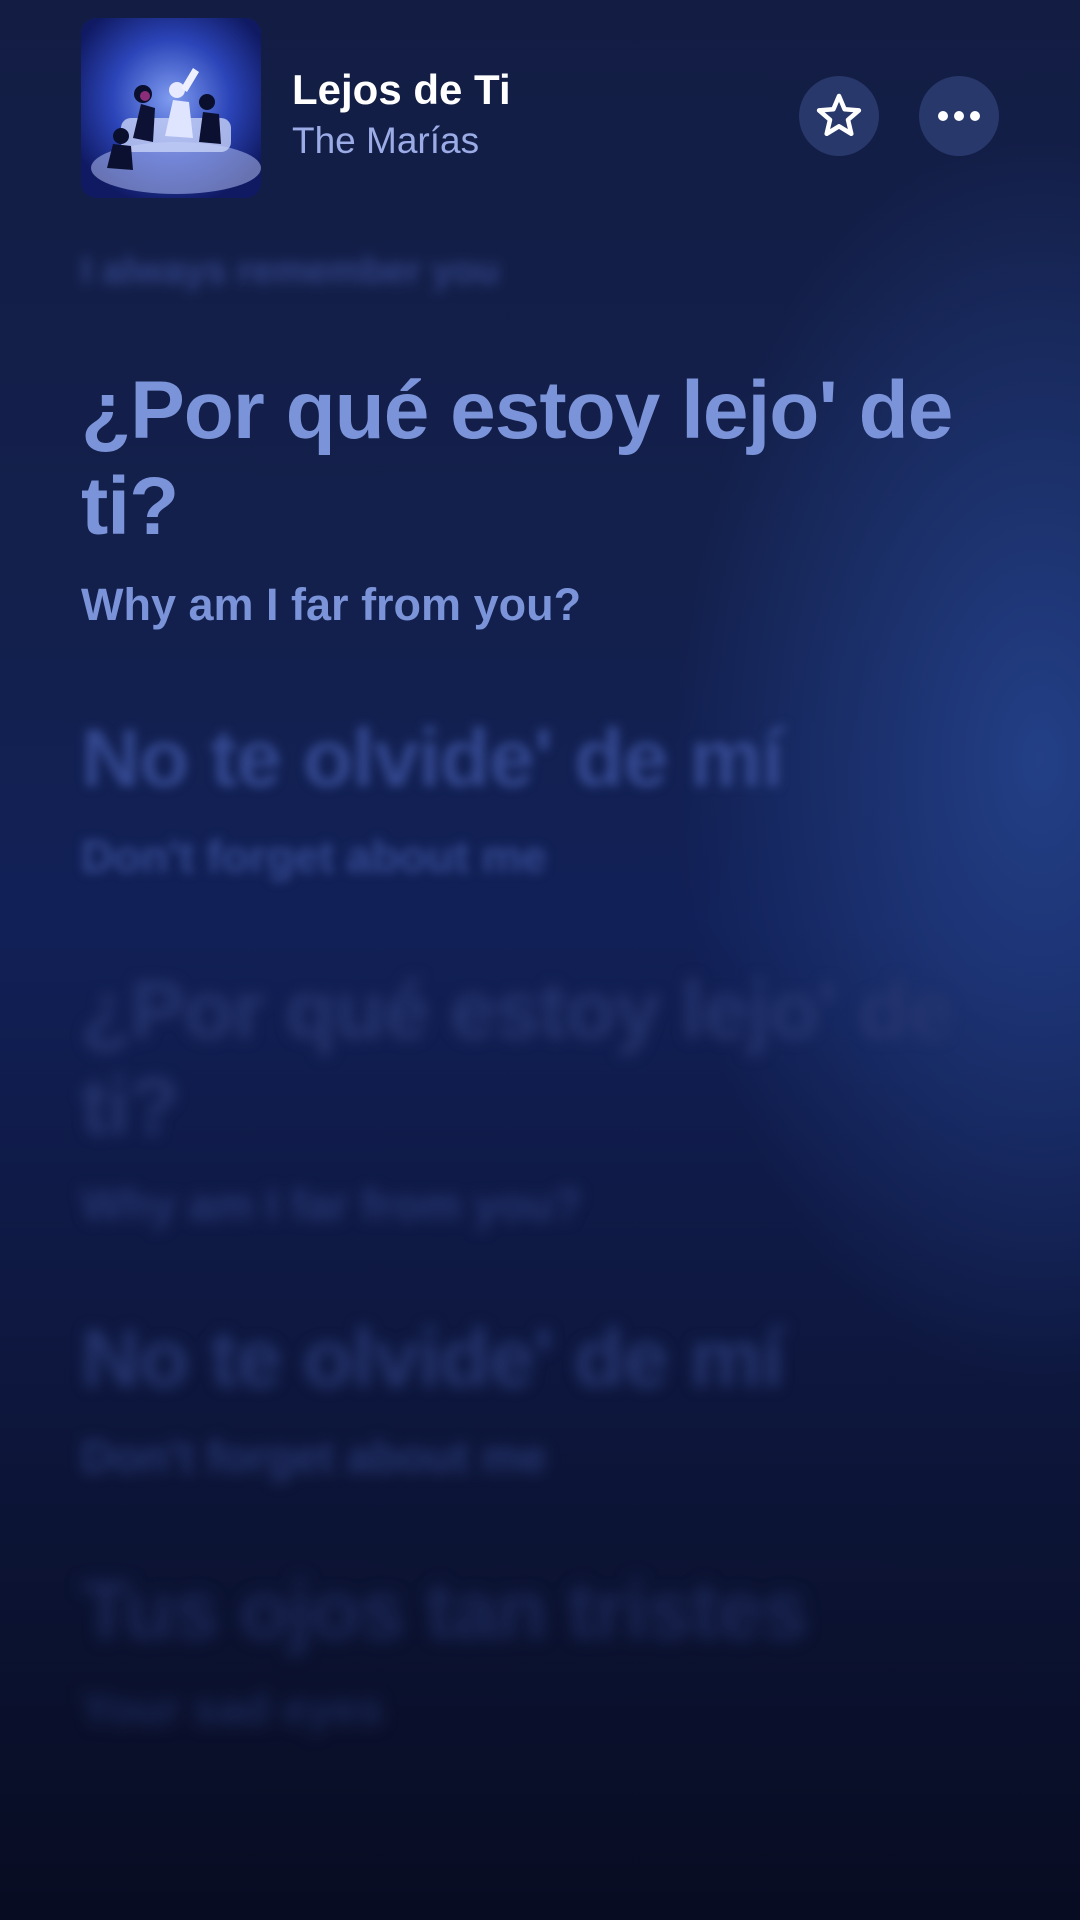 This screenshot has width=1080, height=1920. What do you see at coordinates (444, 1610) in the screenshot?
I see `lyric-original: Tus ojos tan tristes` at bounding box center [444, 1610].